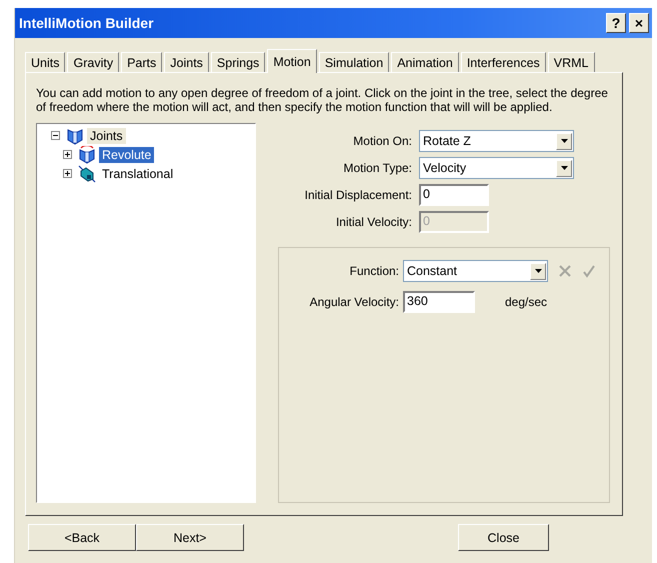 This screenshot has height=563, width=657. I want to click on field-label: Angular Velocity:, so click(353, 302).